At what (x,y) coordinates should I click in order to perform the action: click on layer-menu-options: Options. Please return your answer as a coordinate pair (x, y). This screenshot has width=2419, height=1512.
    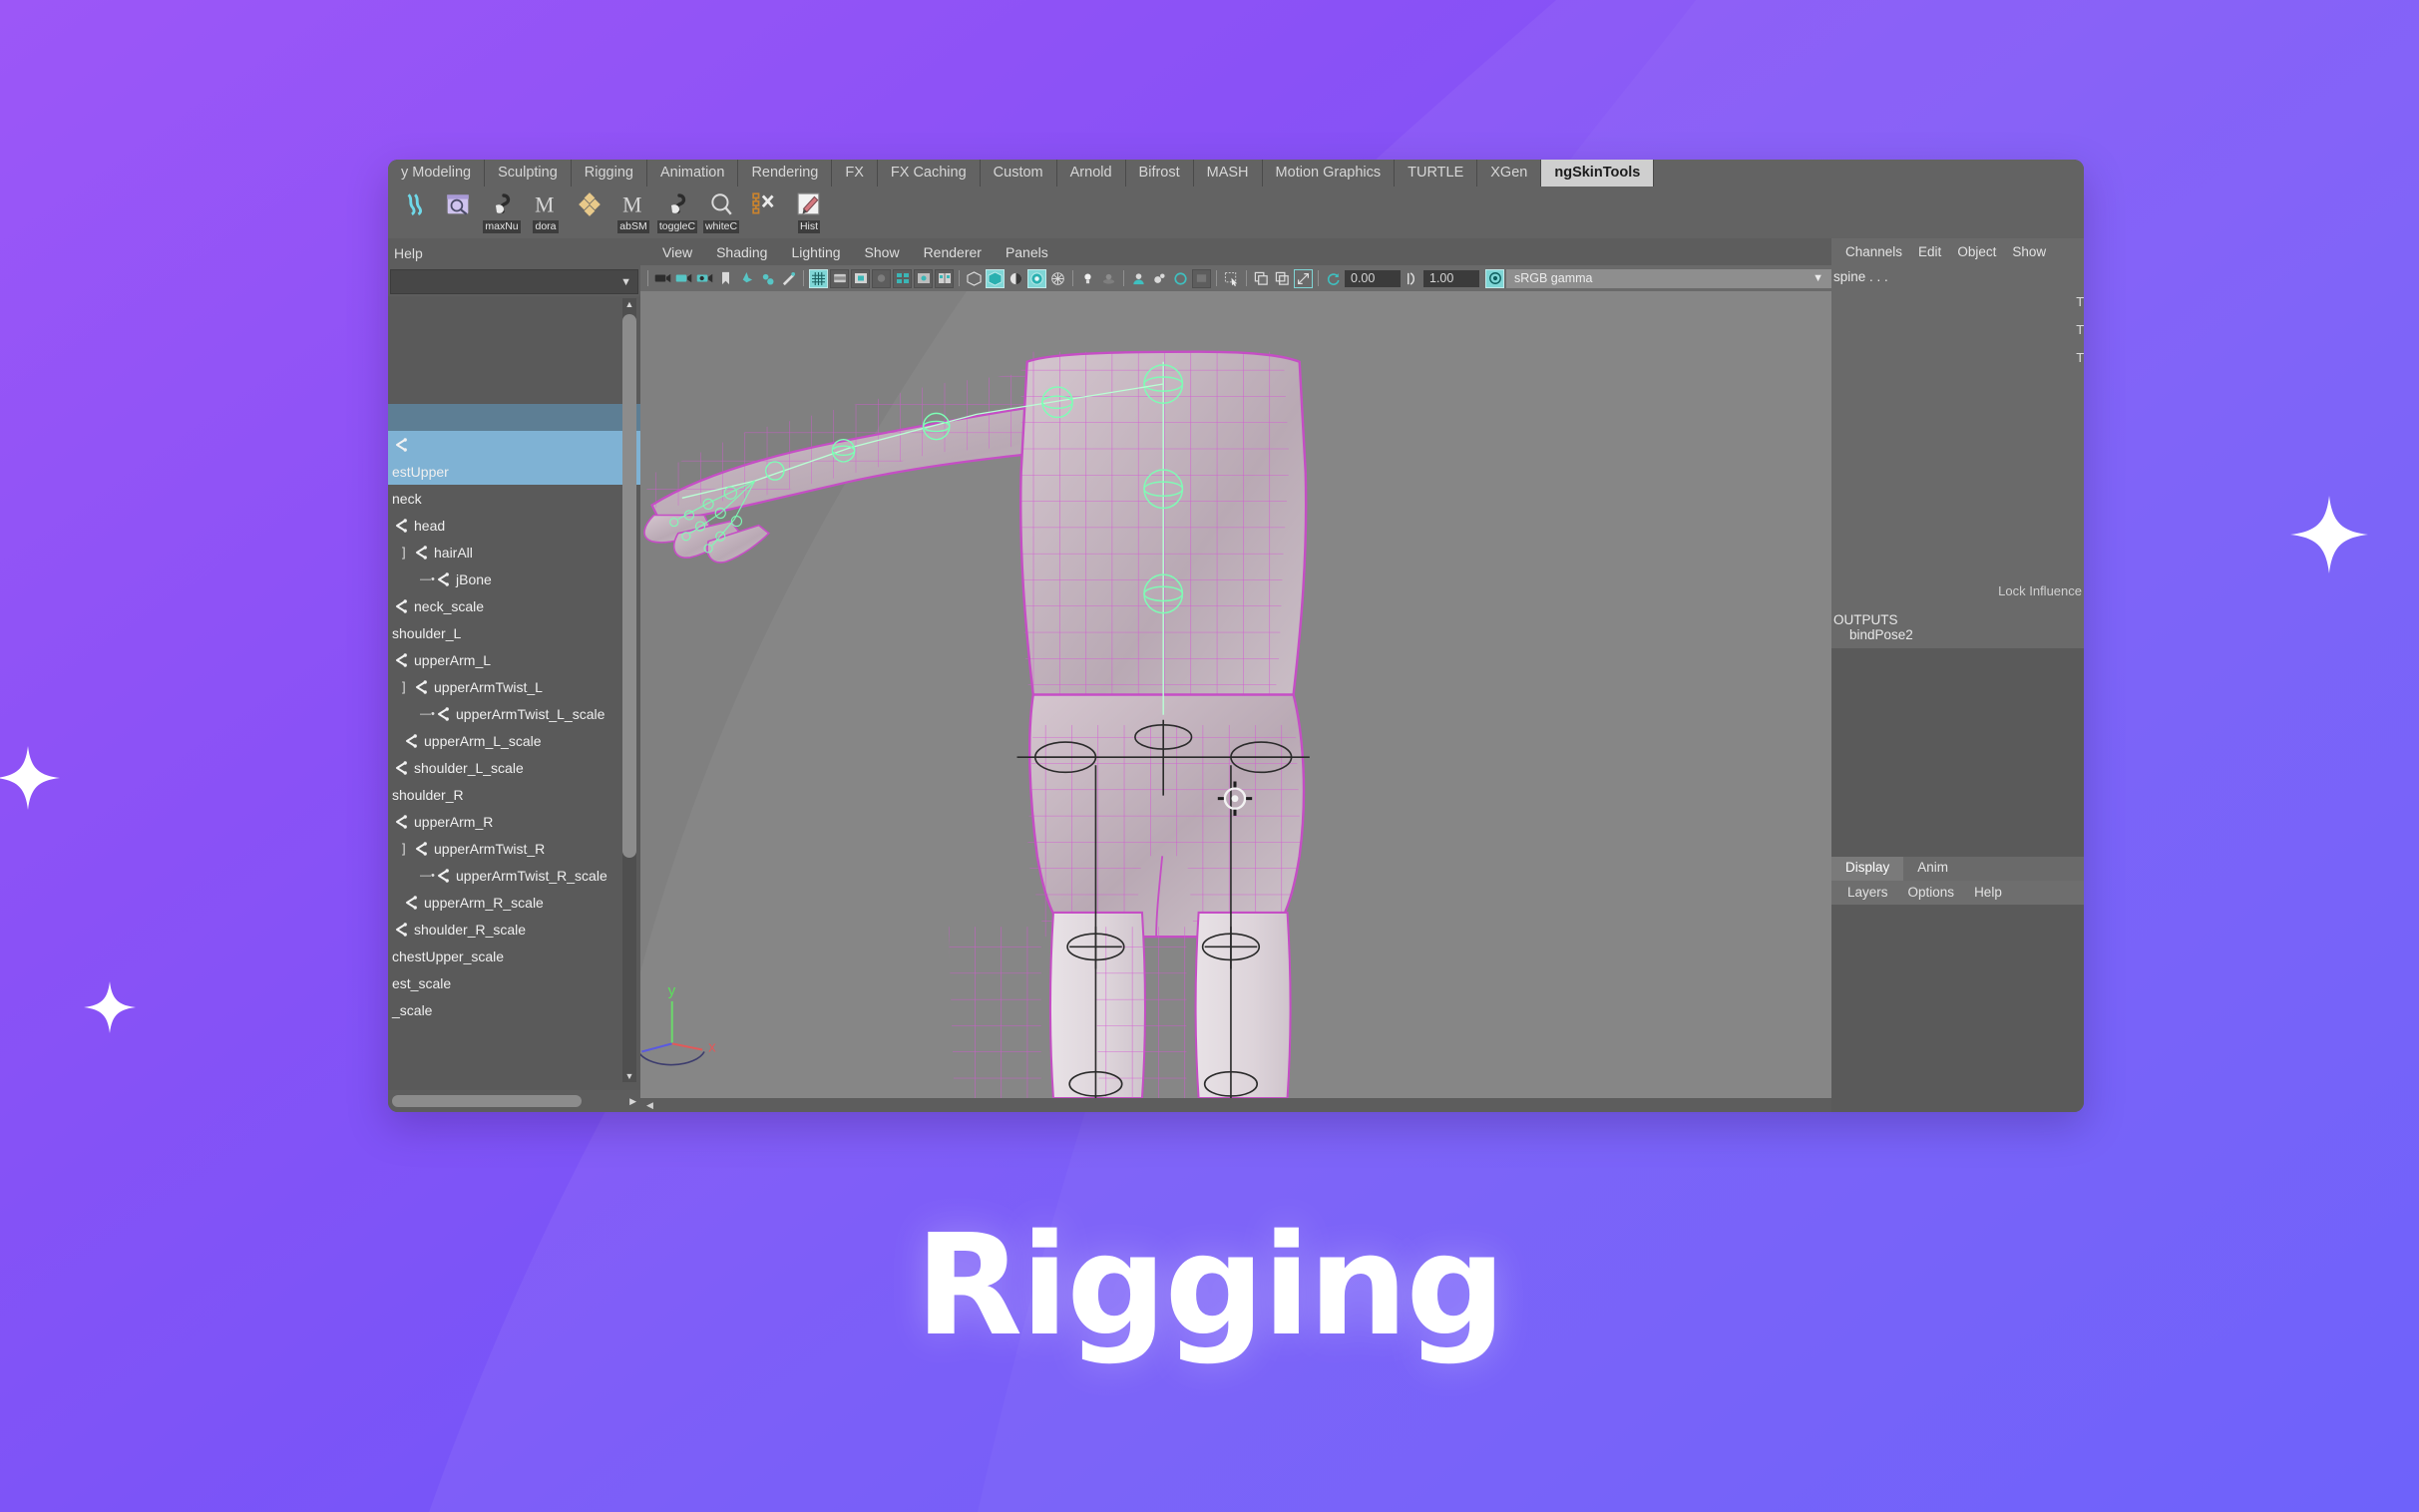
    Looking at the image, I should click on (1932, 892).